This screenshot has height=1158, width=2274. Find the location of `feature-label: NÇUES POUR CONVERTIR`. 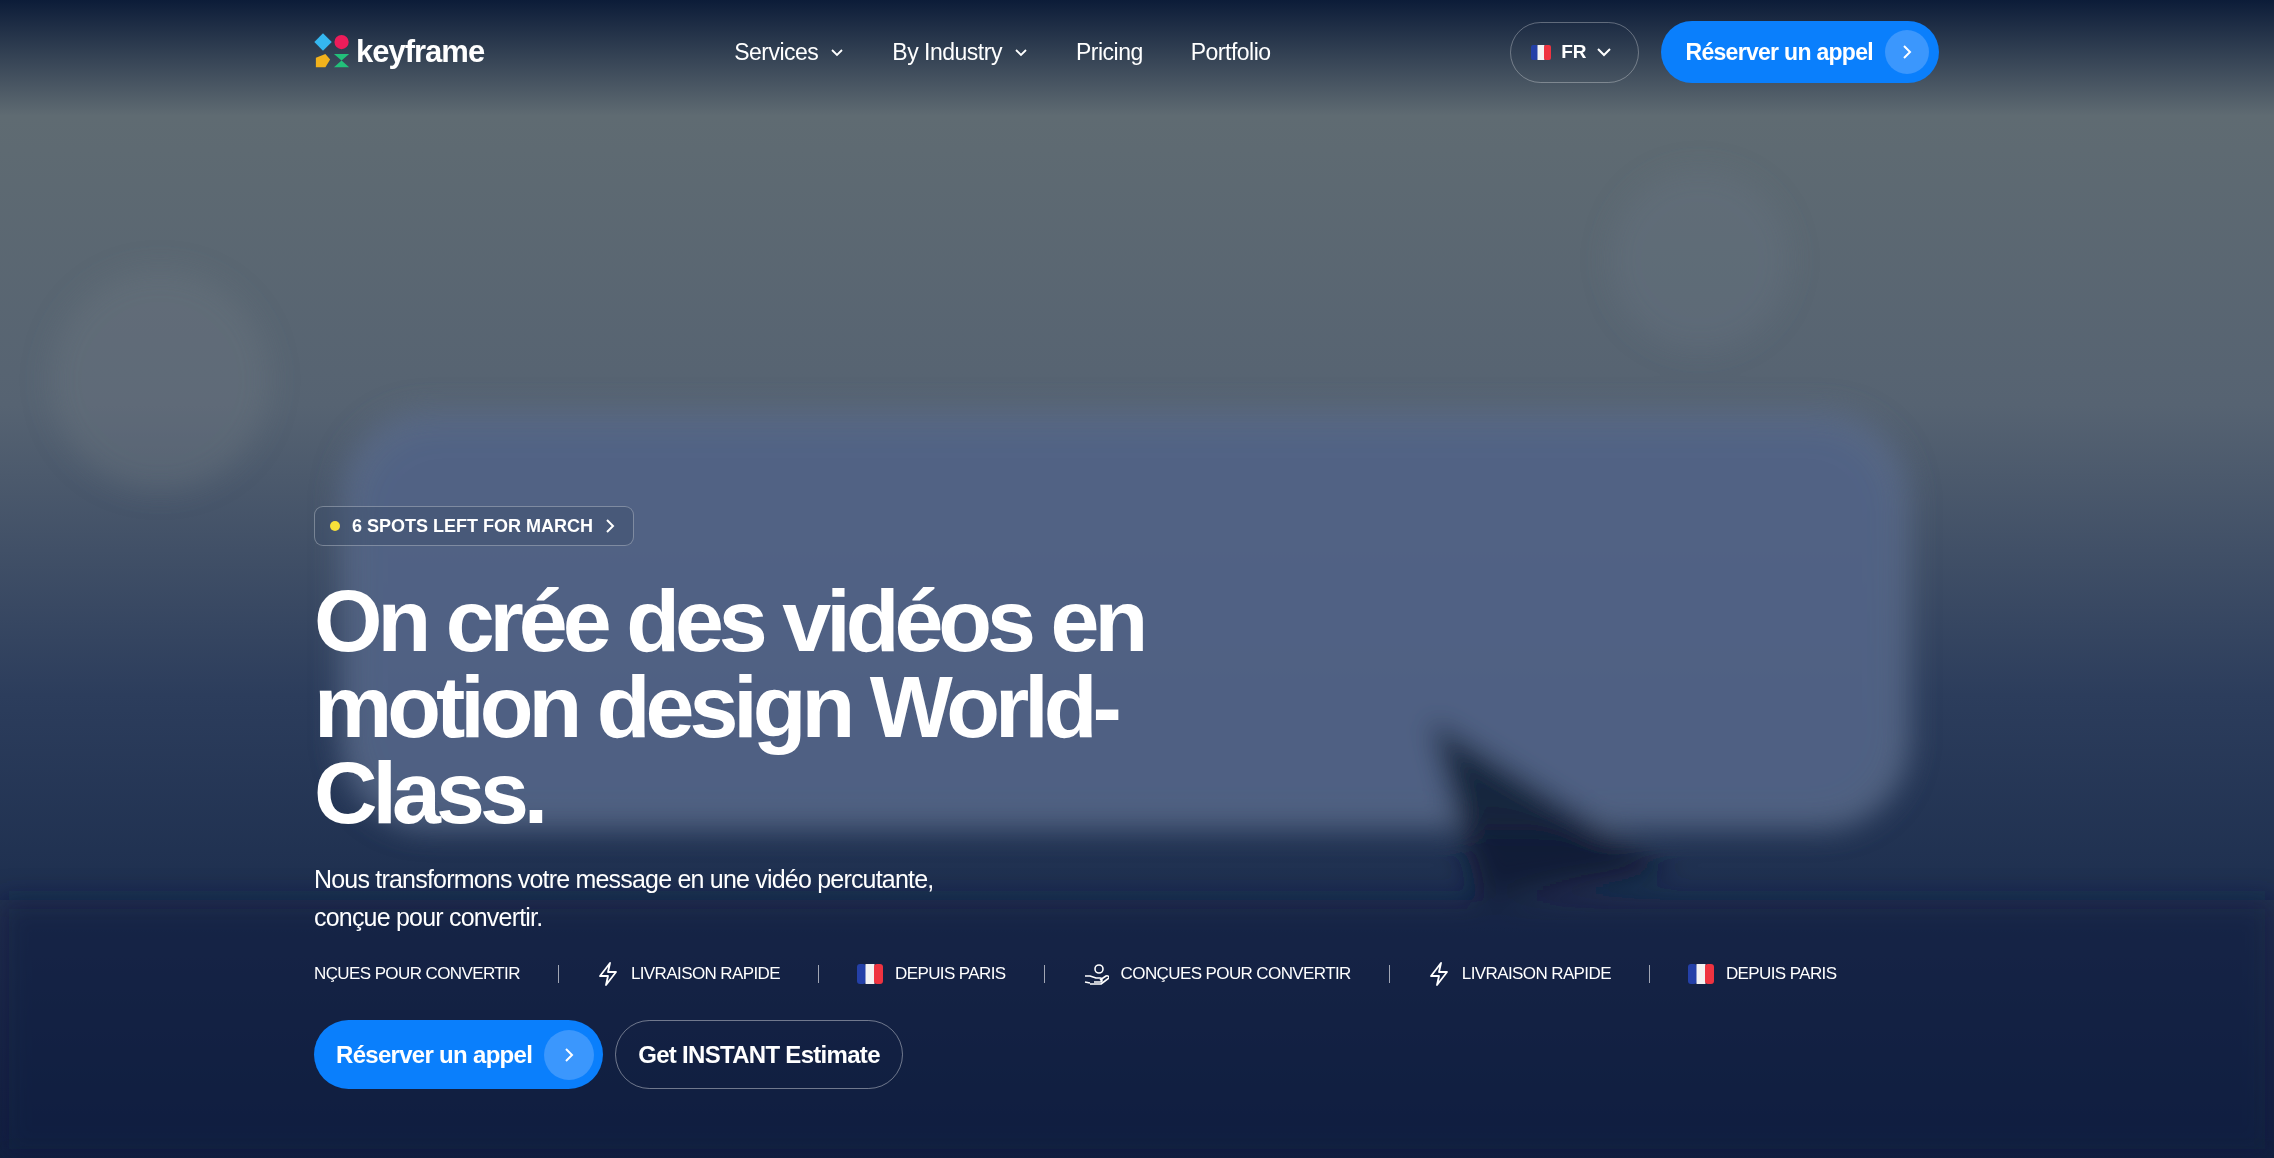

feature-label: NÇUES POUR CONVERTIR is located at coordinates (417, 974).